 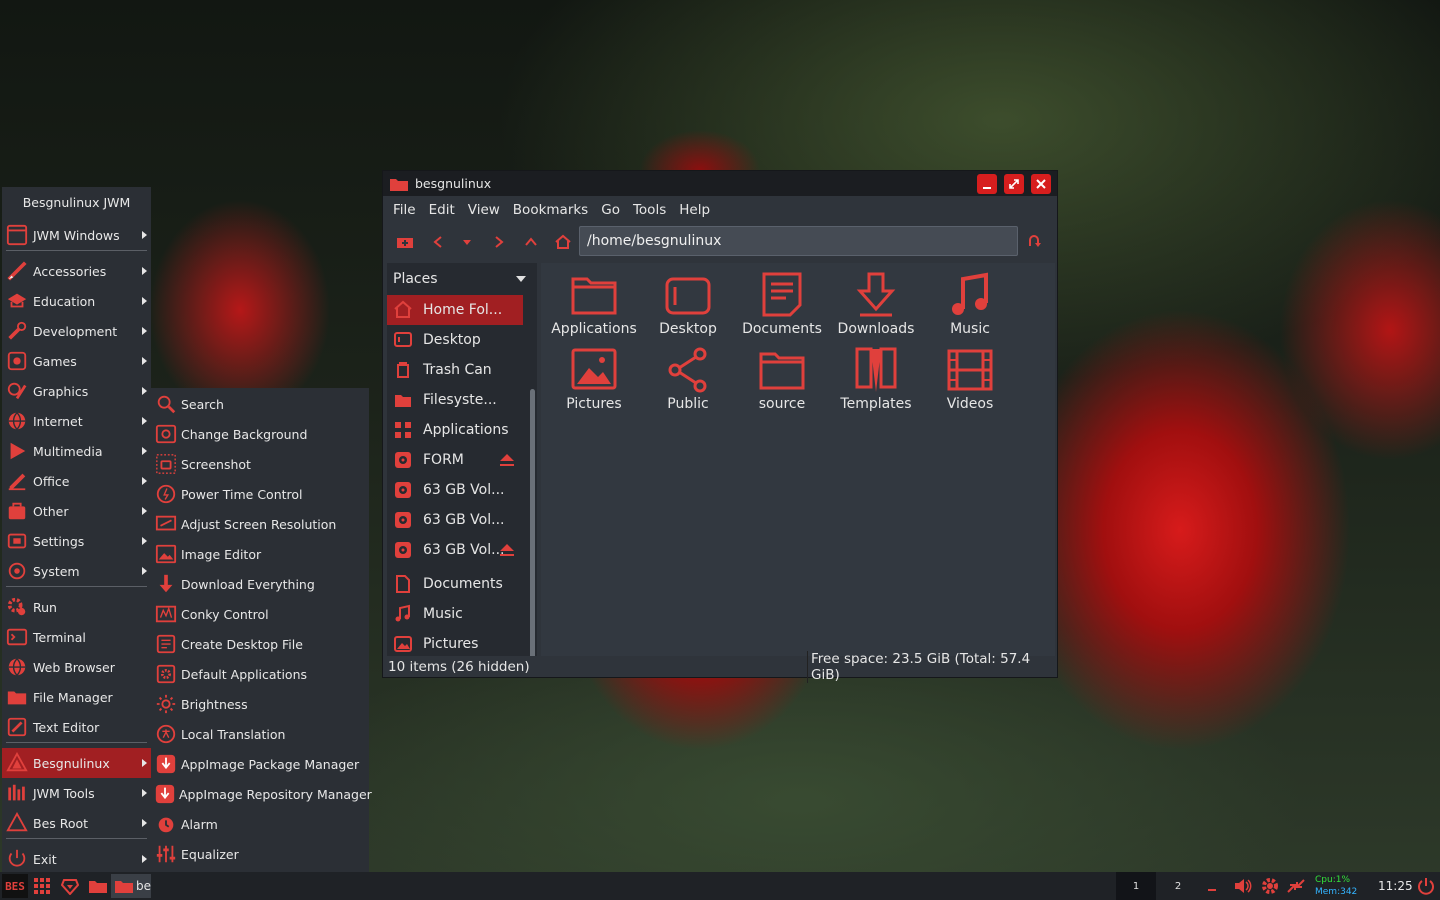 I want to click on submenu-item-appimage-repository-manager: AppImage Repository Manager, so click(x=261, y=794).